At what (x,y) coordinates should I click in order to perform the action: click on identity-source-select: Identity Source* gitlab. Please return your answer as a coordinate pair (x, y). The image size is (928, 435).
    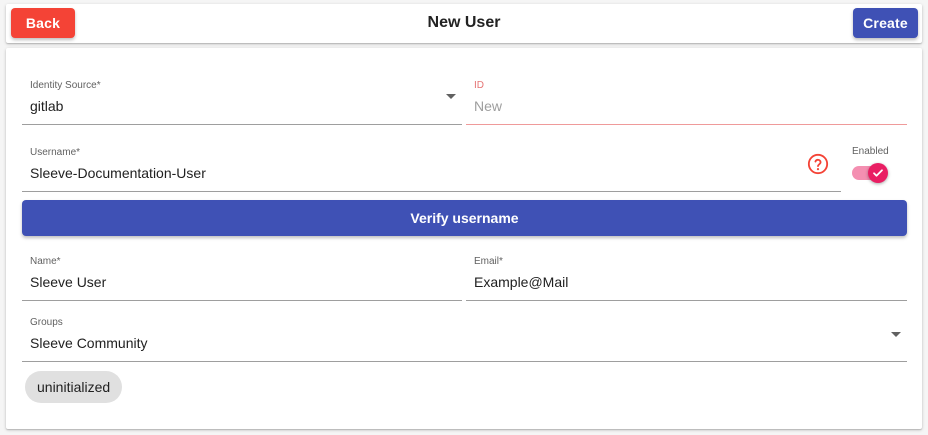
    Looking at the image, I should click on (242, 102).